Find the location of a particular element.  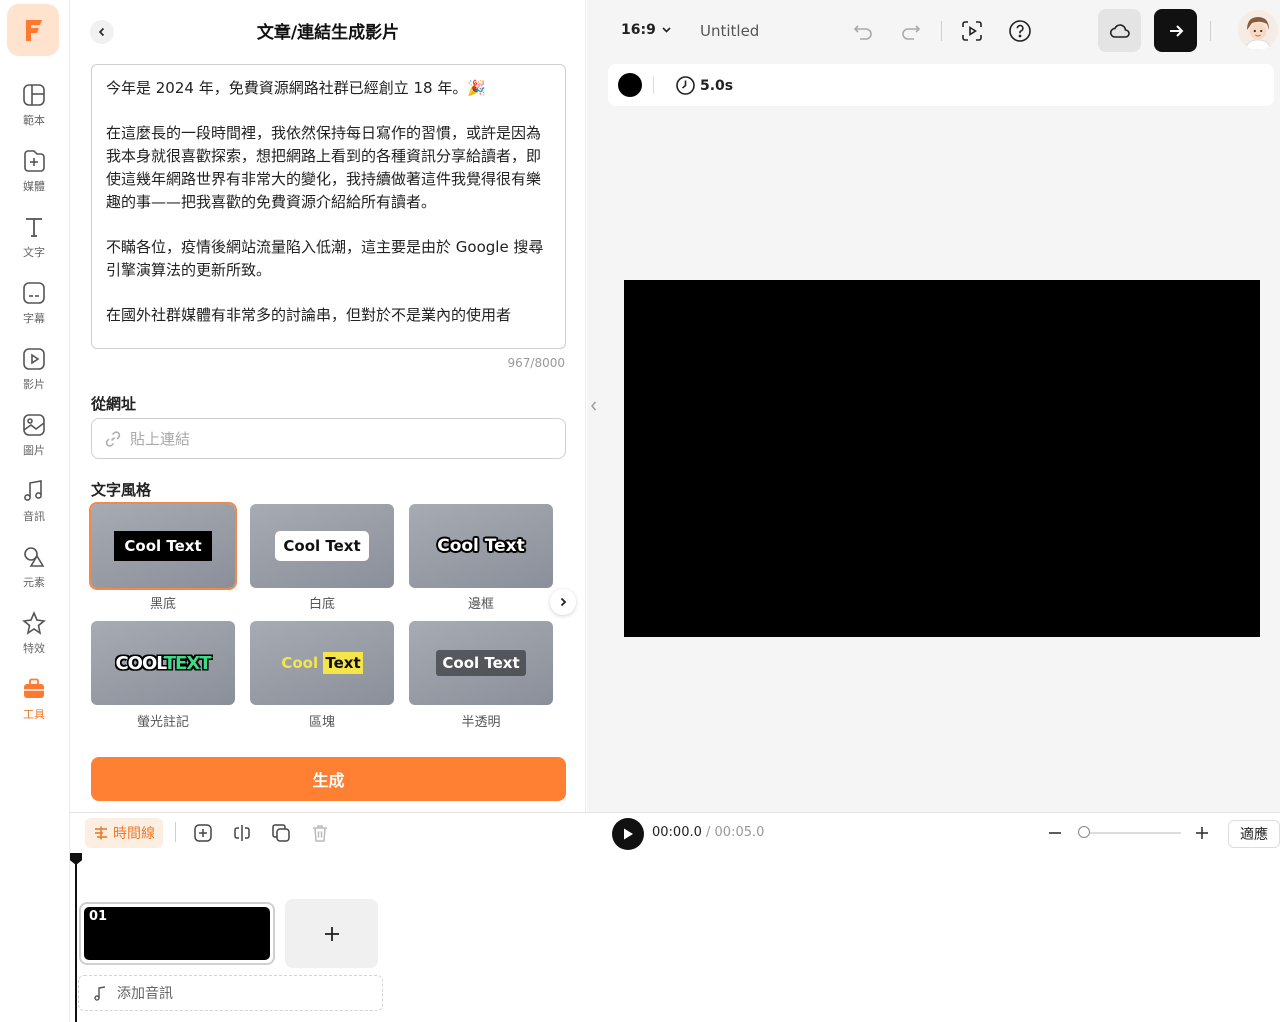

toolbox-icon is located at coordinates (34, 688).